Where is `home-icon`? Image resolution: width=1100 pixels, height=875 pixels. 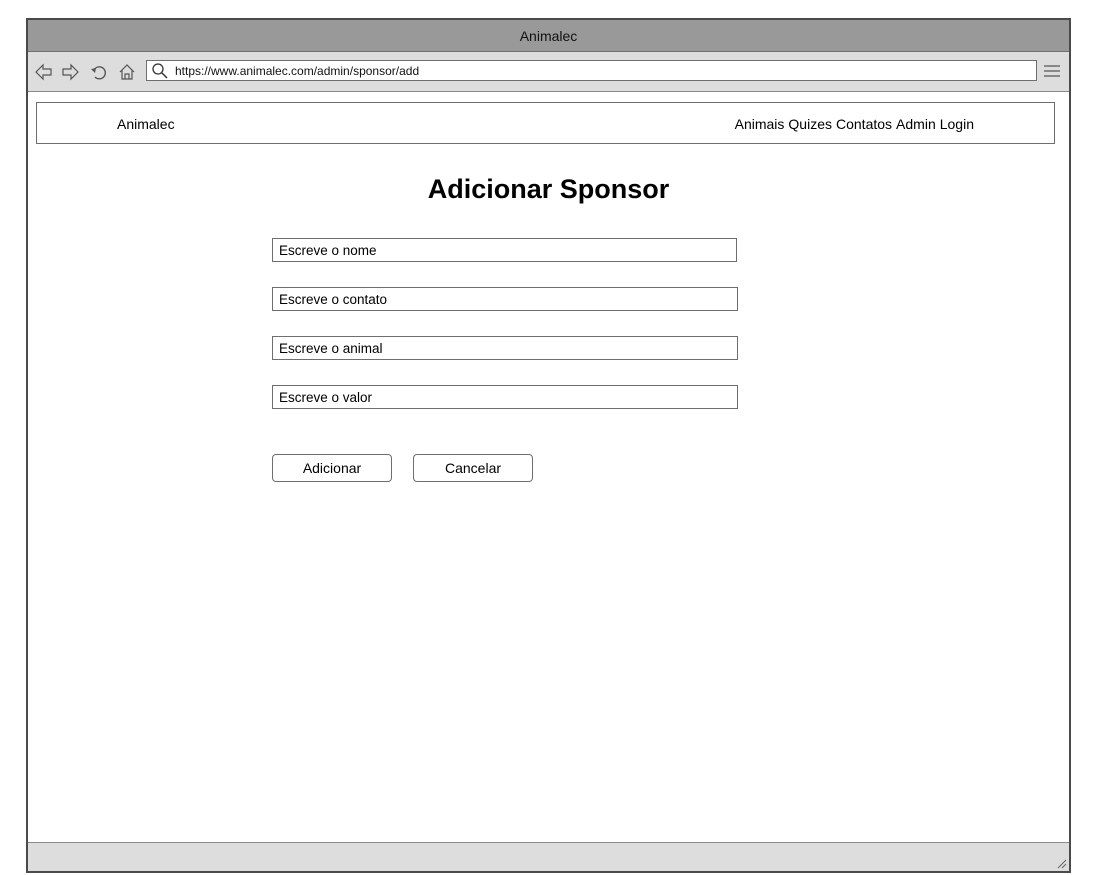
home-icon is located at coordinates (127, 72).